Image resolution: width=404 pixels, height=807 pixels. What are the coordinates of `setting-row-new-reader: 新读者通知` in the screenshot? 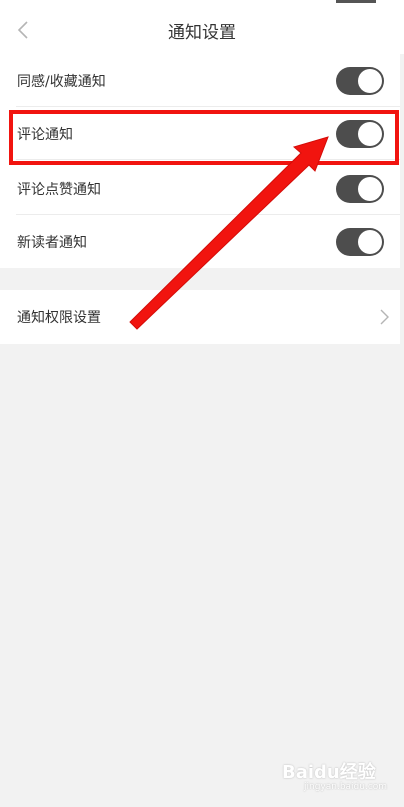 It's located at (200, 241).